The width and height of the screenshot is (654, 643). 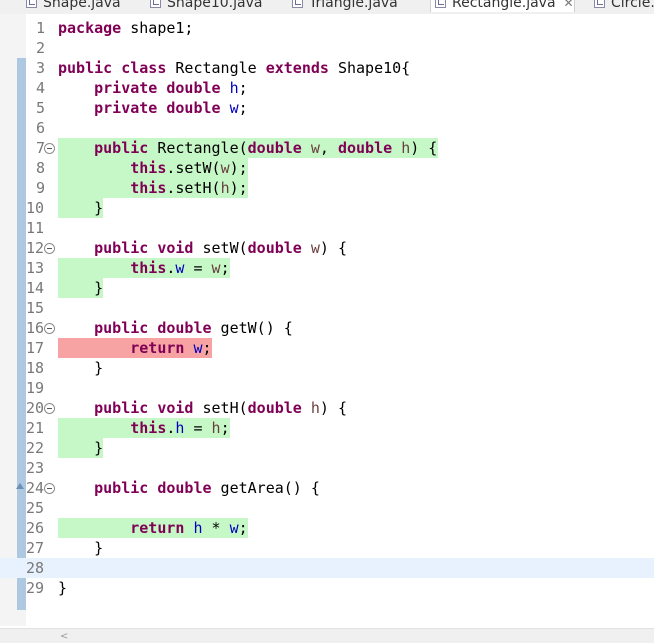 I want to click on code-line: 3 public class Rectangle extends Shape10{, so click(x=327, y=68).